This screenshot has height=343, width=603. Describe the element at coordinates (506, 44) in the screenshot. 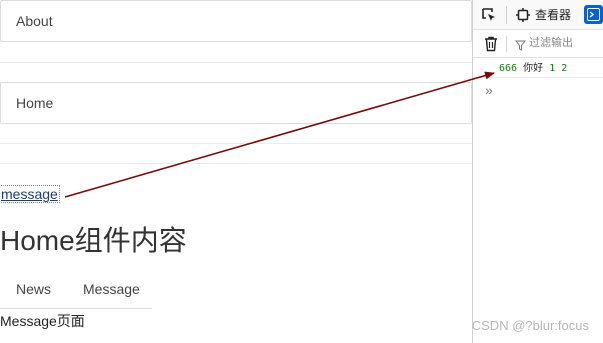

I see `filter-separator` at that location.